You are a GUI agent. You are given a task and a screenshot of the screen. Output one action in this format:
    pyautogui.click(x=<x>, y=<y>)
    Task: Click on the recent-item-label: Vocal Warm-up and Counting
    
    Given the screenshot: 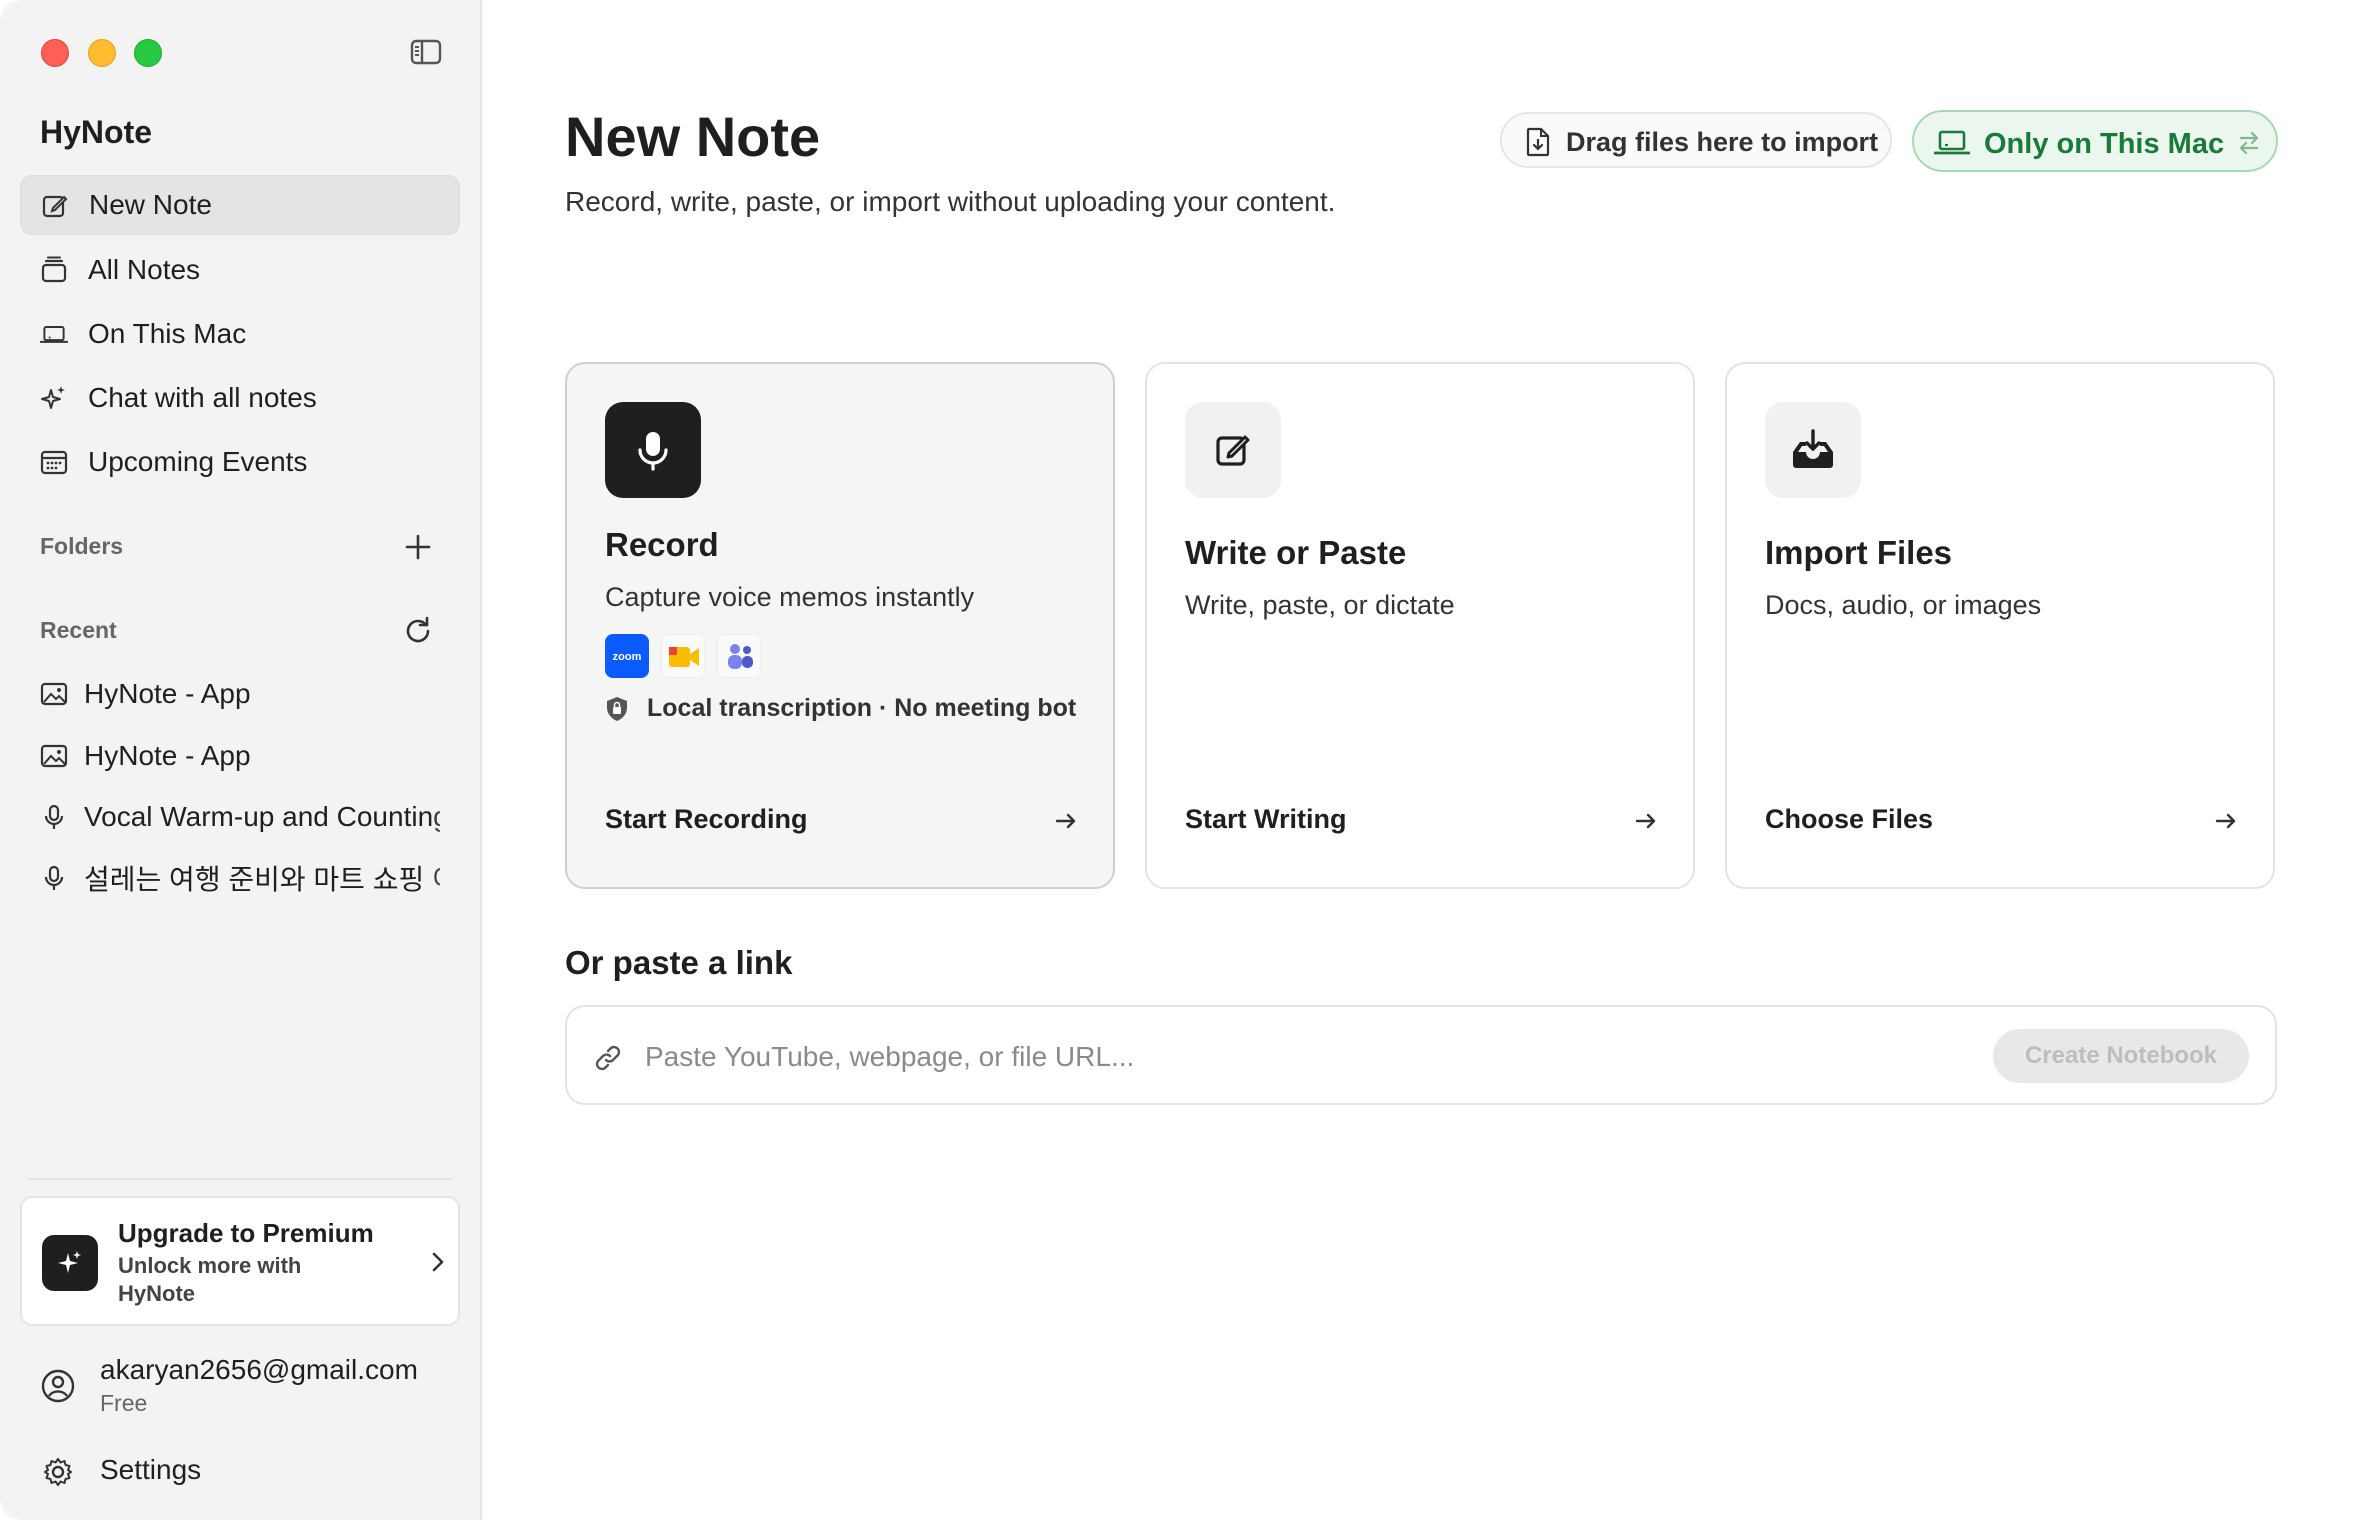 What is the action you would take?
    pyautogui.click(x=262, y=816)
    